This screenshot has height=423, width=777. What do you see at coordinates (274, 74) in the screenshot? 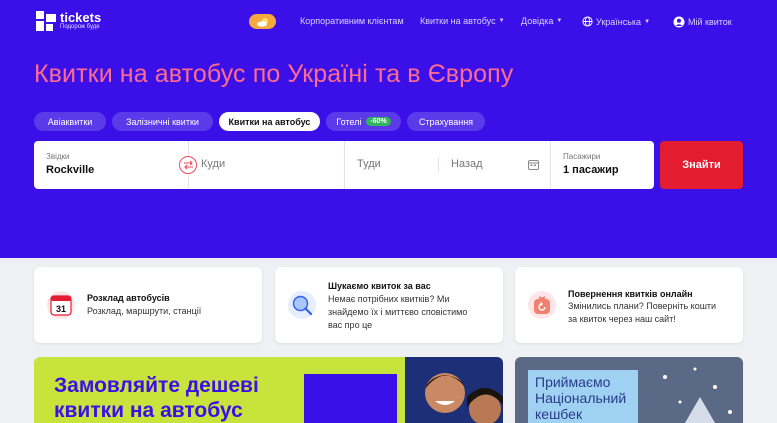
I see `page-title: Квитки на автобус по Україні та в Європу` at bounding box center [274, 74].